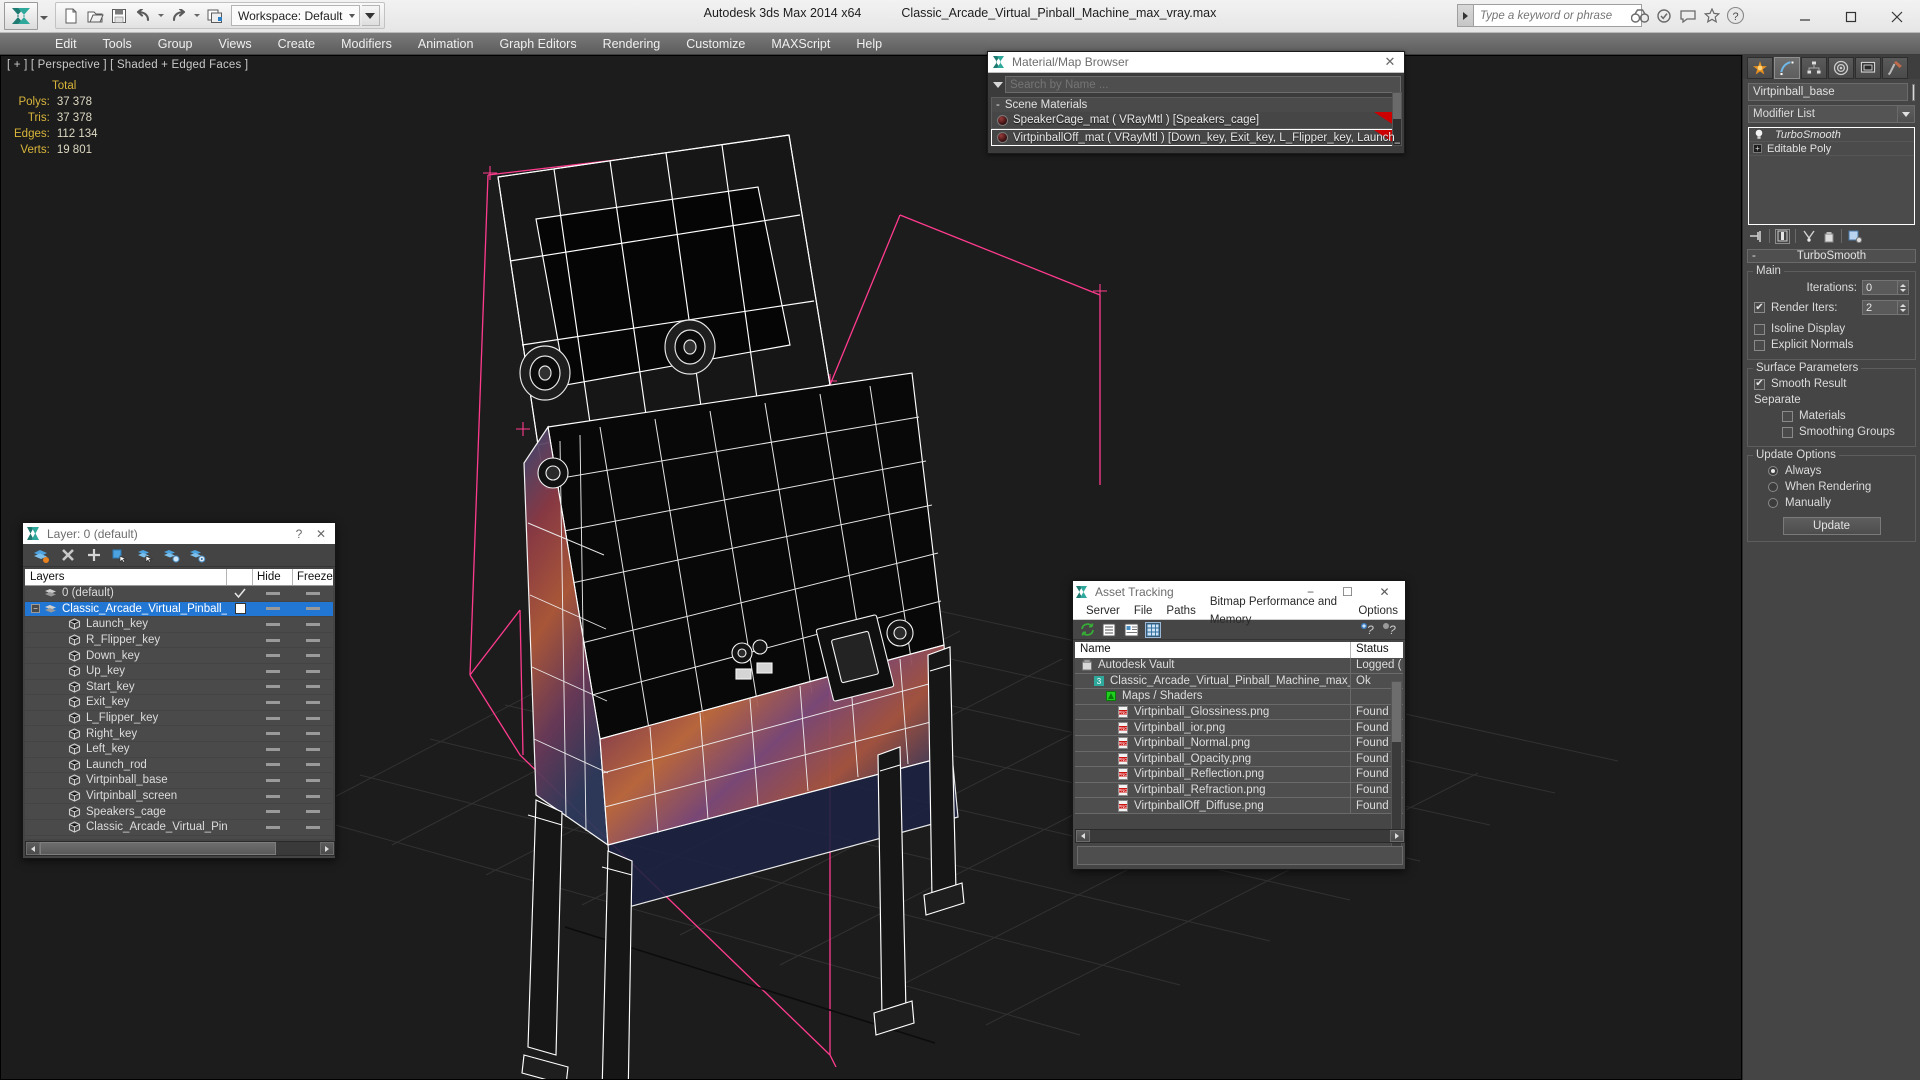 Image resolution: width=1920 pixels, height=1080 pixels. I want to click on layer-row: − Classic_Arcade_Virtual_Pinball_Machine, so click(179, 609).